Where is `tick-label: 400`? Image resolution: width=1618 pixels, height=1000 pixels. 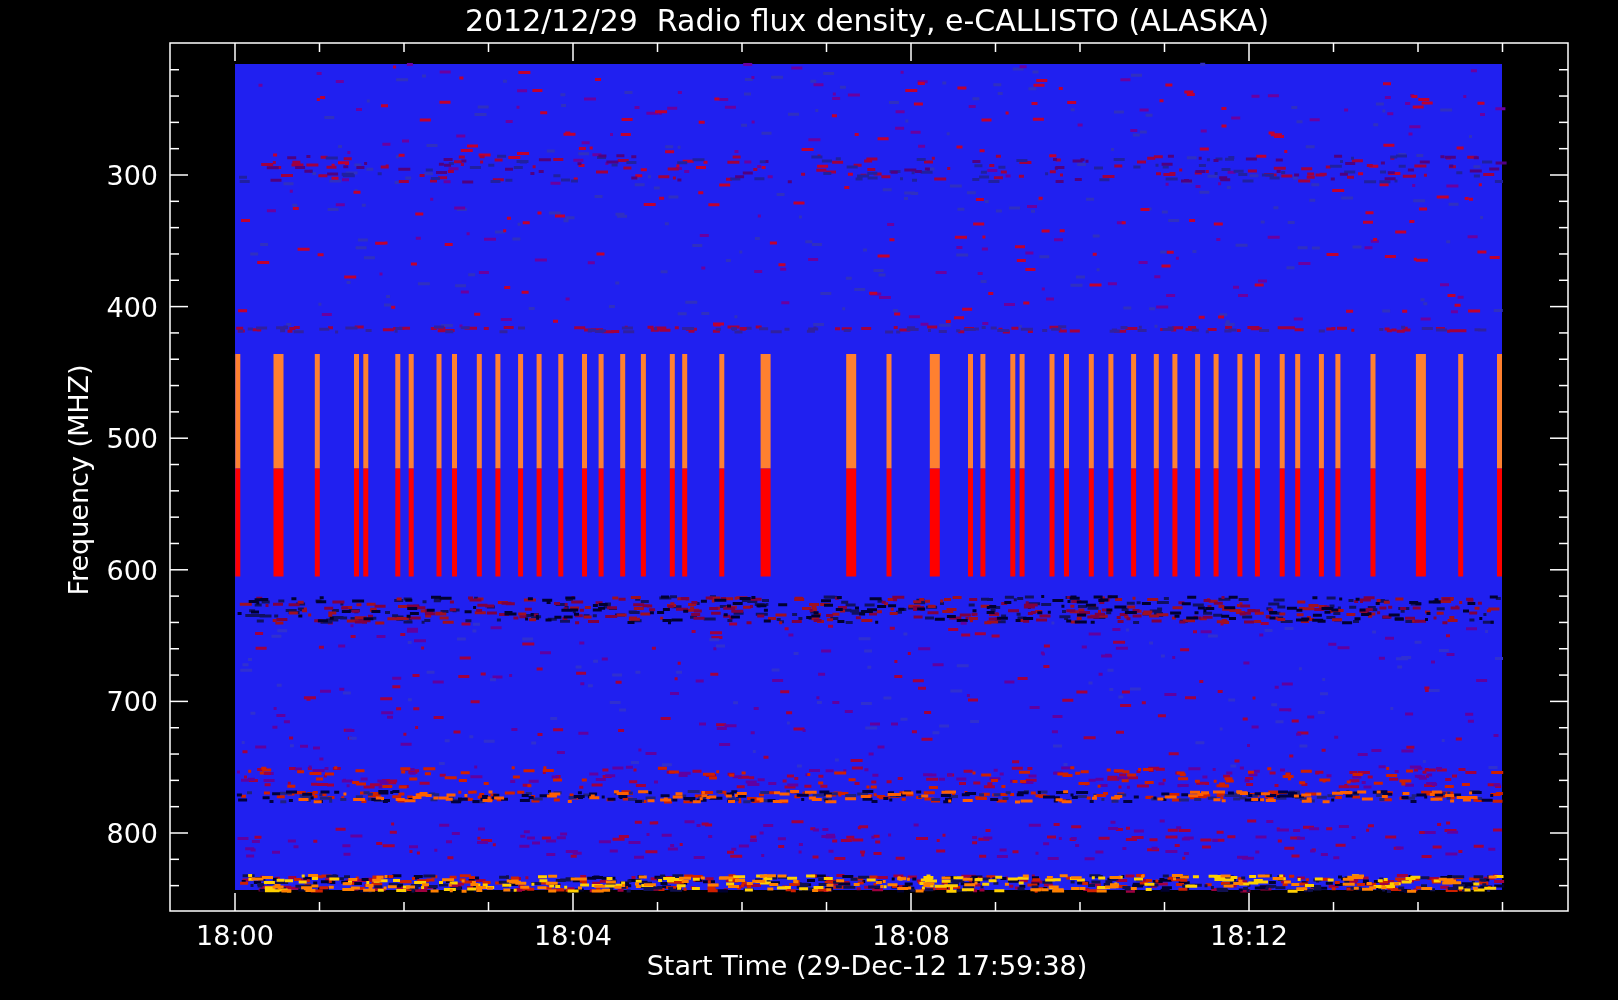 tick-label: 400 is located at coordinates (132, 307).